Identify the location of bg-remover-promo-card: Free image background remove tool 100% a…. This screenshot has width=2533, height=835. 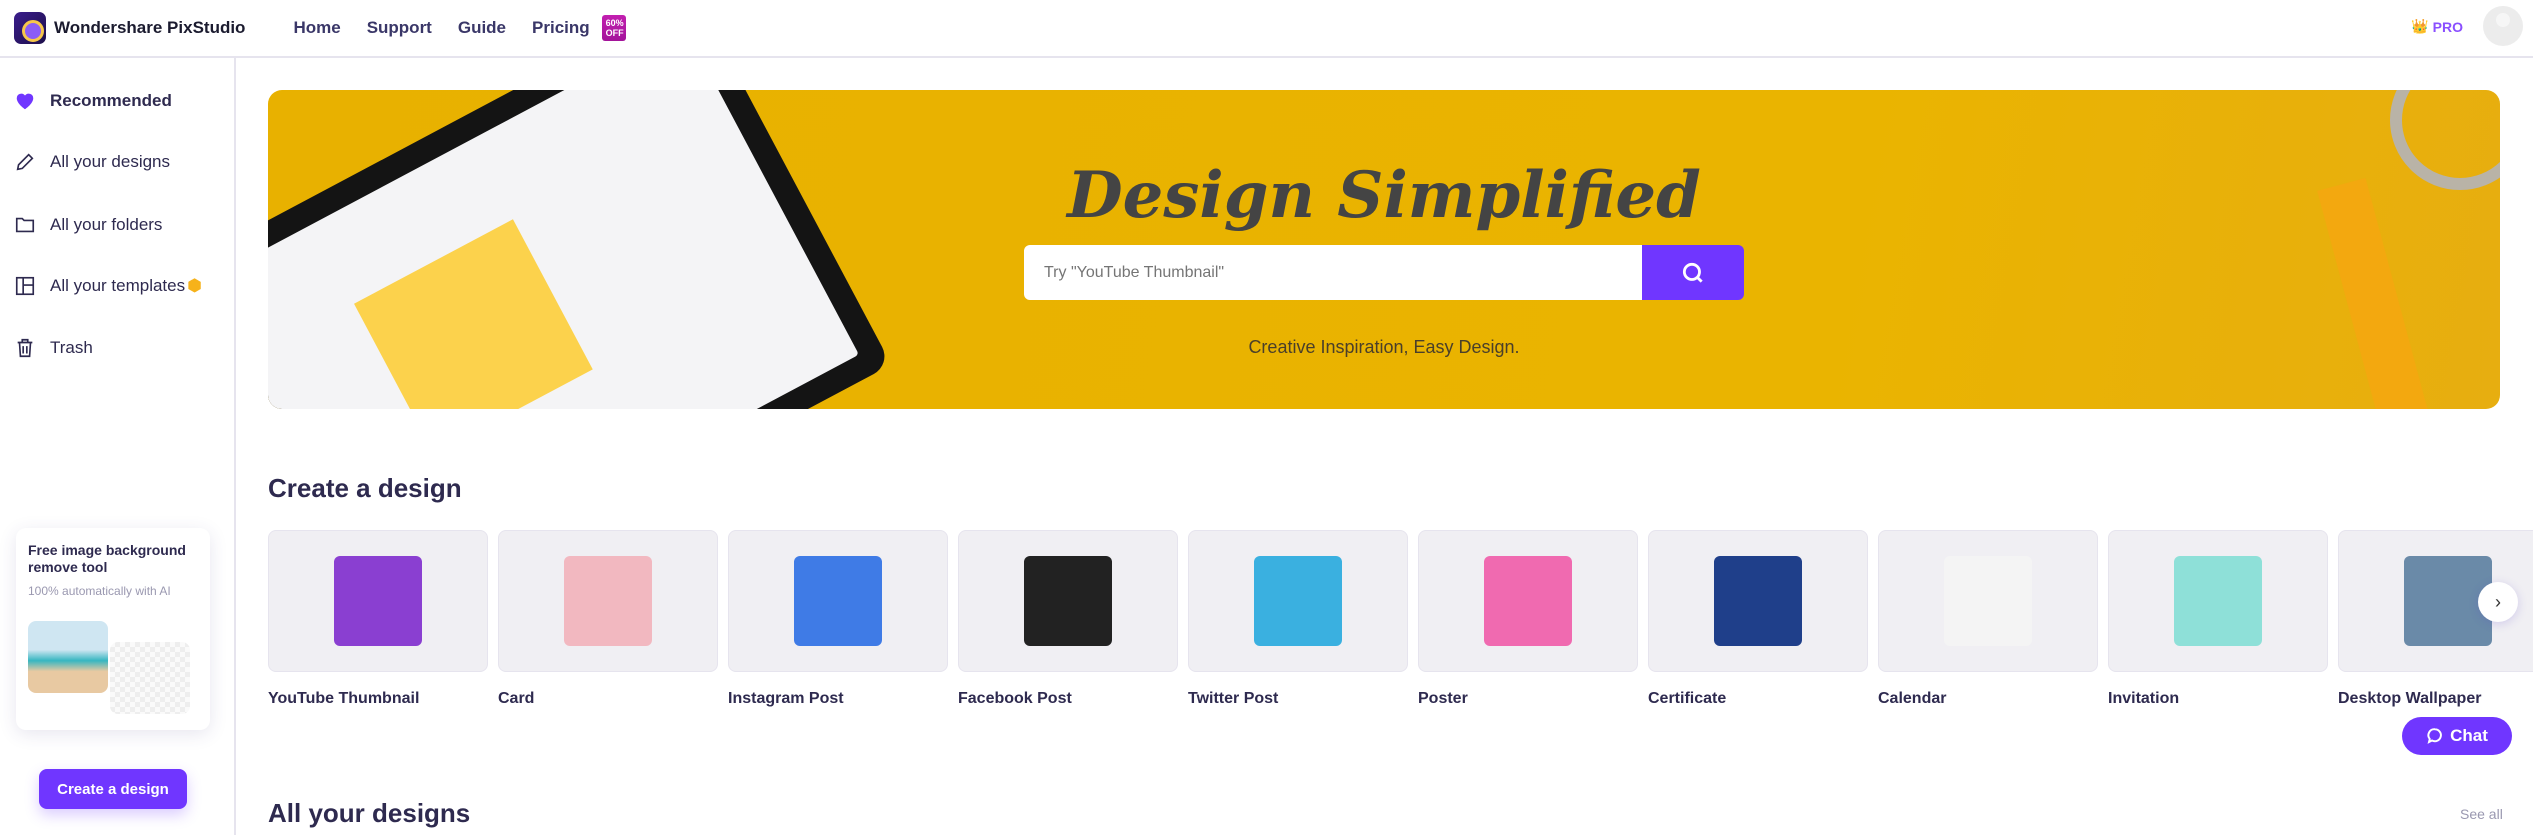
(113, 629).